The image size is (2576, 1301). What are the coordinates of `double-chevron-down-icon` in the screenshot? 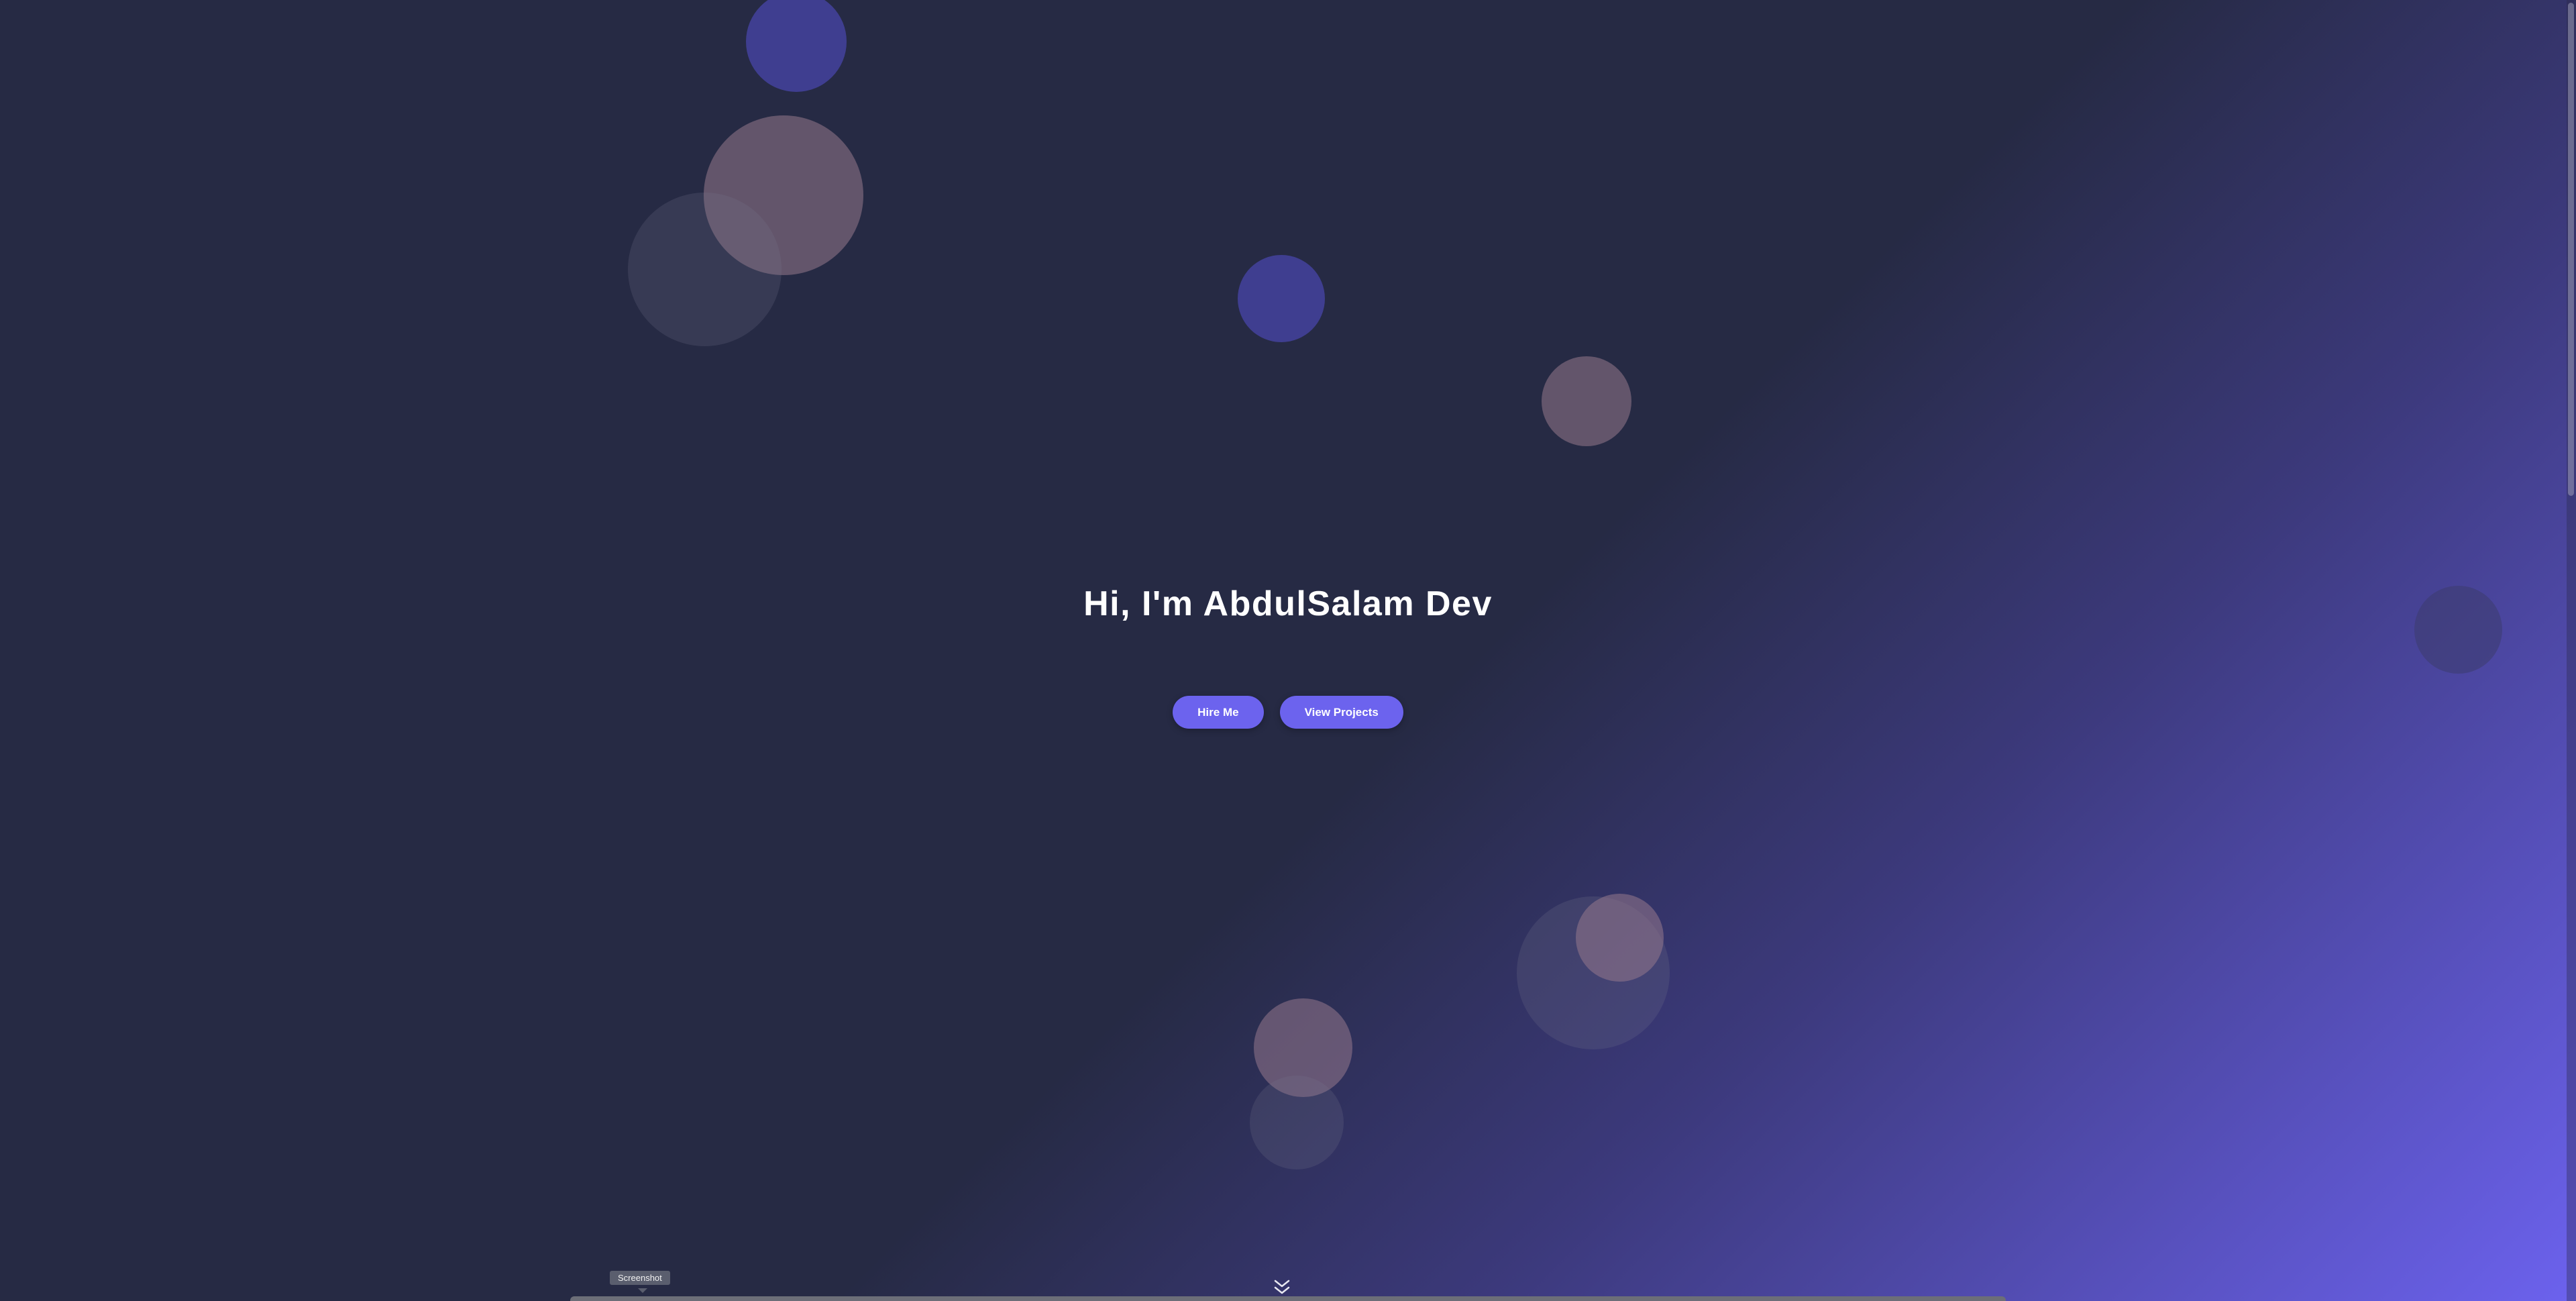 It's located at (1282, 1287).